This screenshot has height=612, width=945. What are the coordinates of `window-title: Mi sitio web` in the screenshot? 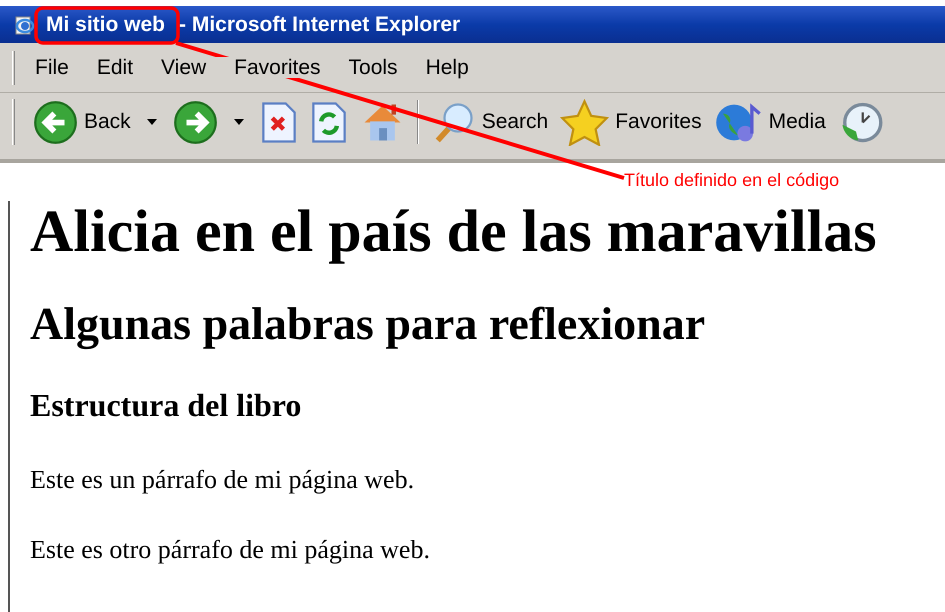 It's located at (106, 24).